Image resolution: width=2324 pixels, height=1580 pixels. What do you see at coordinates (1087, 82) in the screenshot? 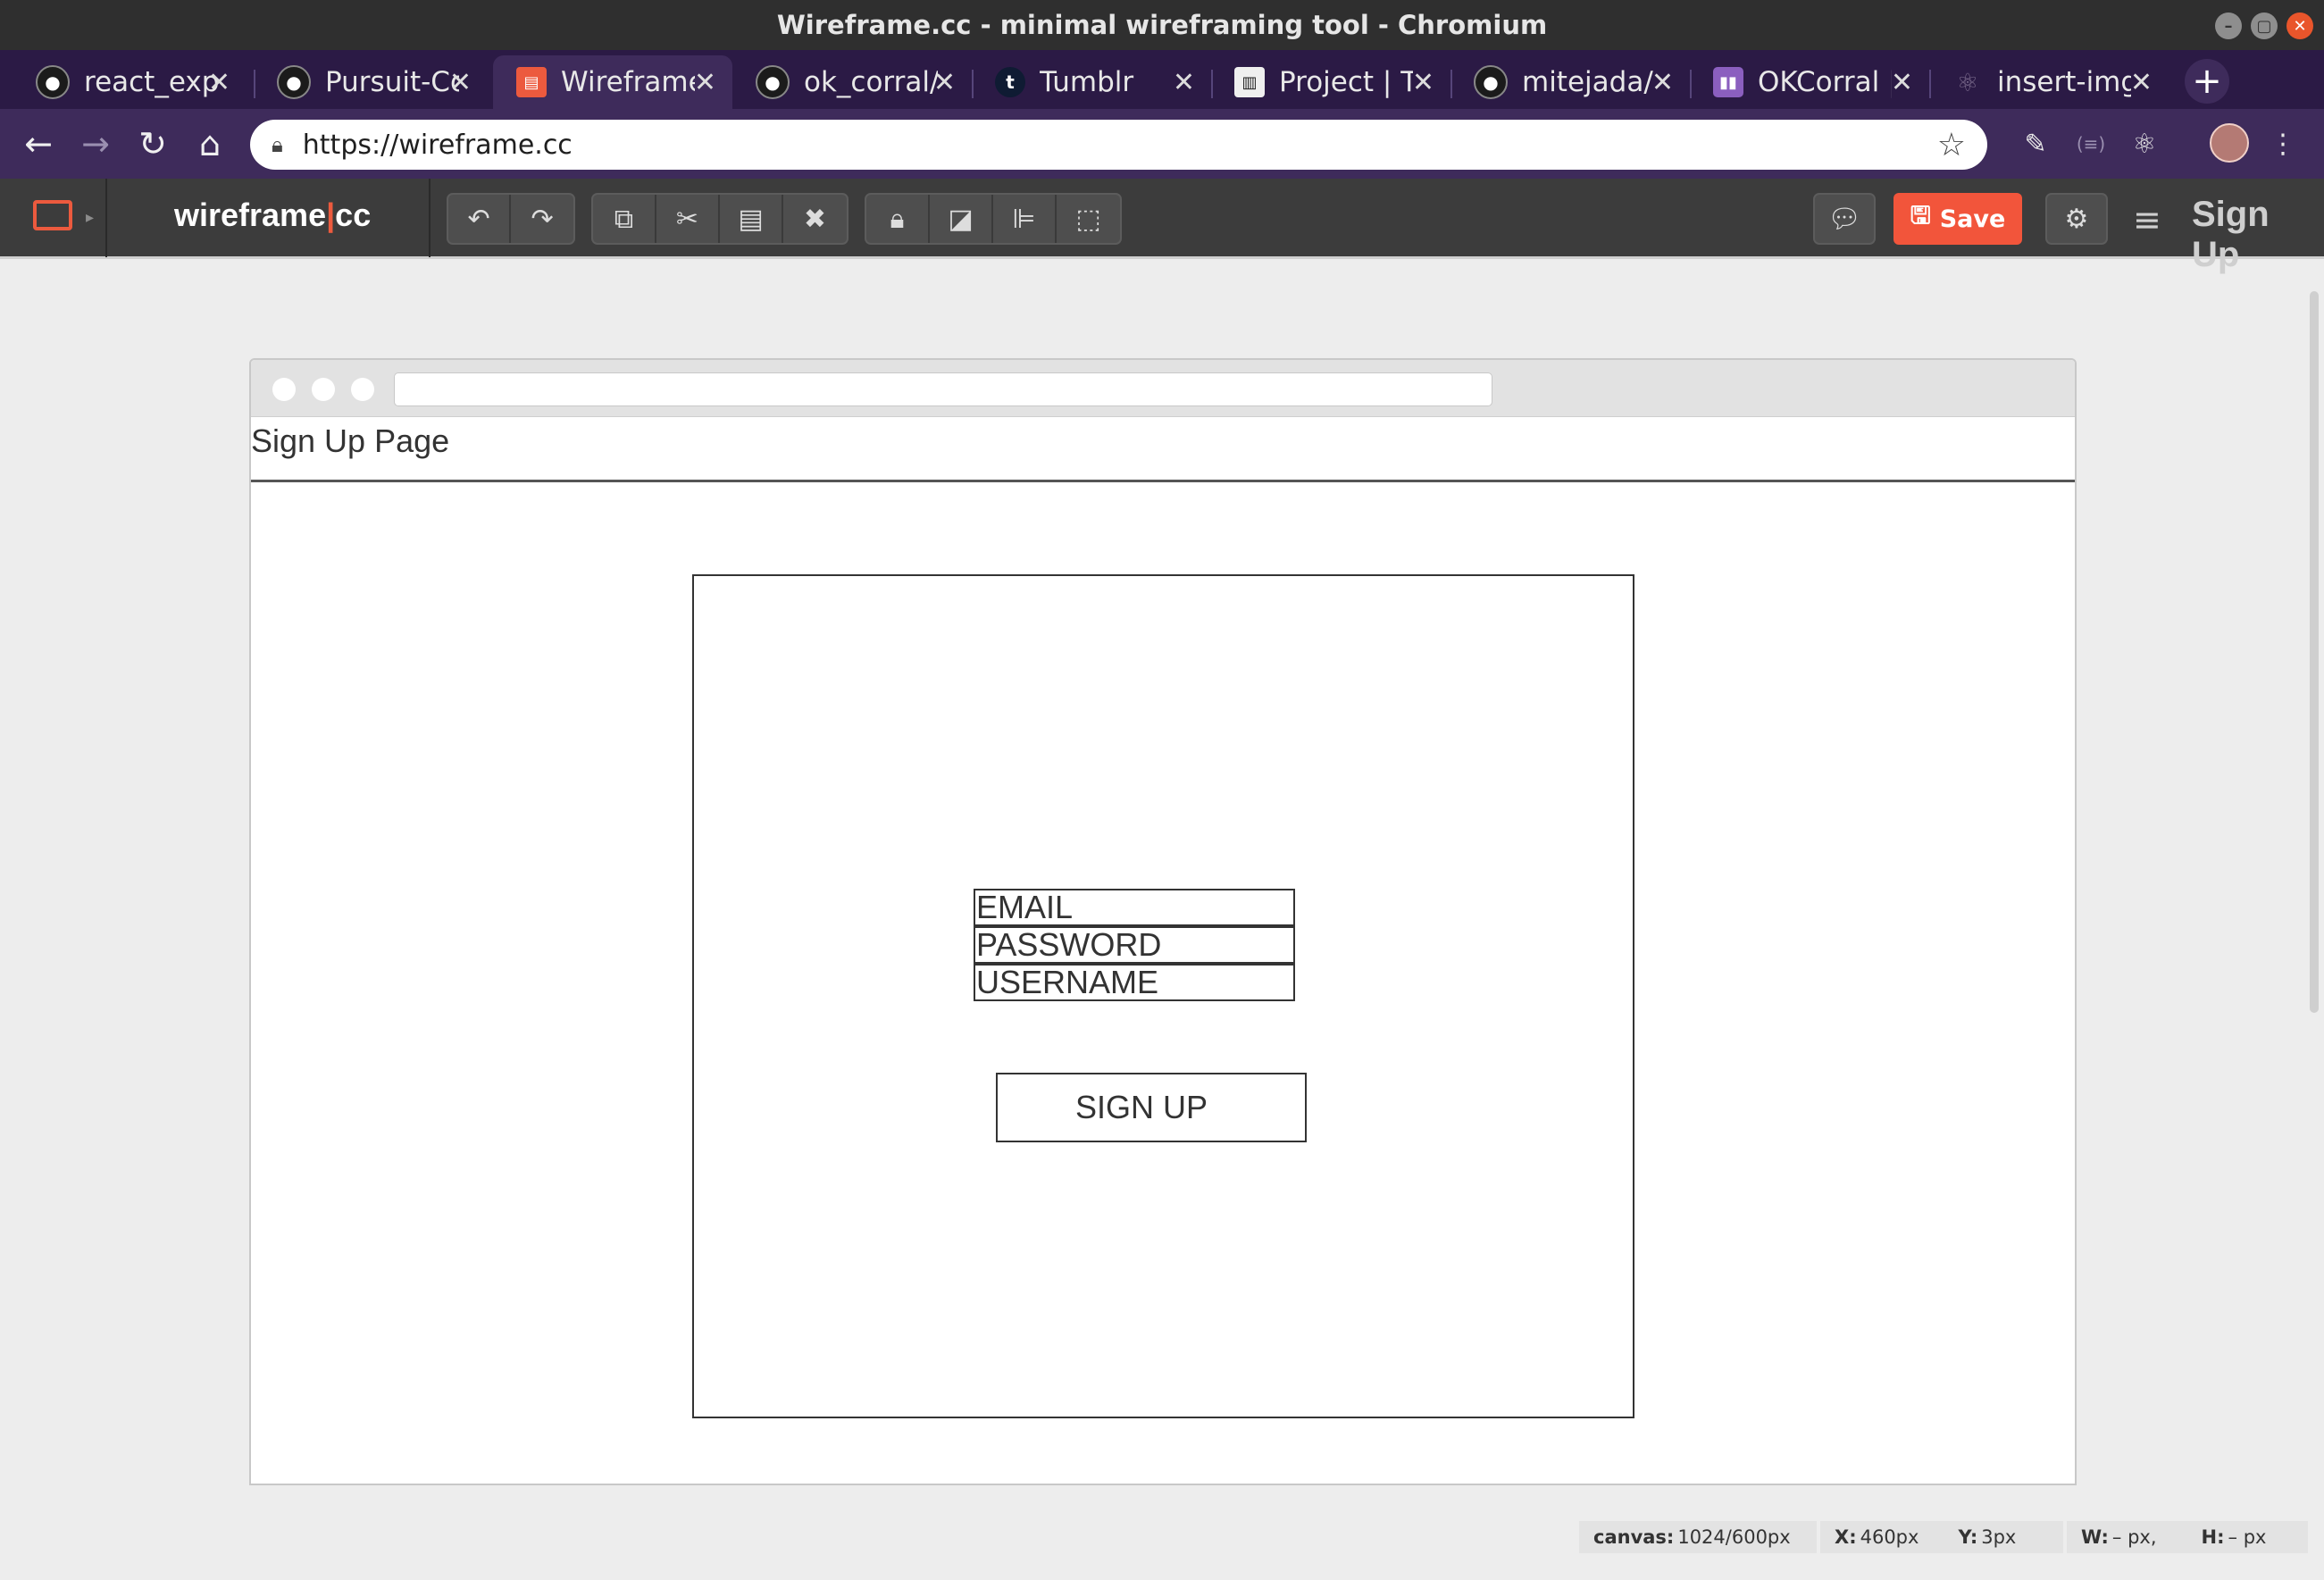
I see `tab-label: Tumblr` at bounding box center [1087, 82].